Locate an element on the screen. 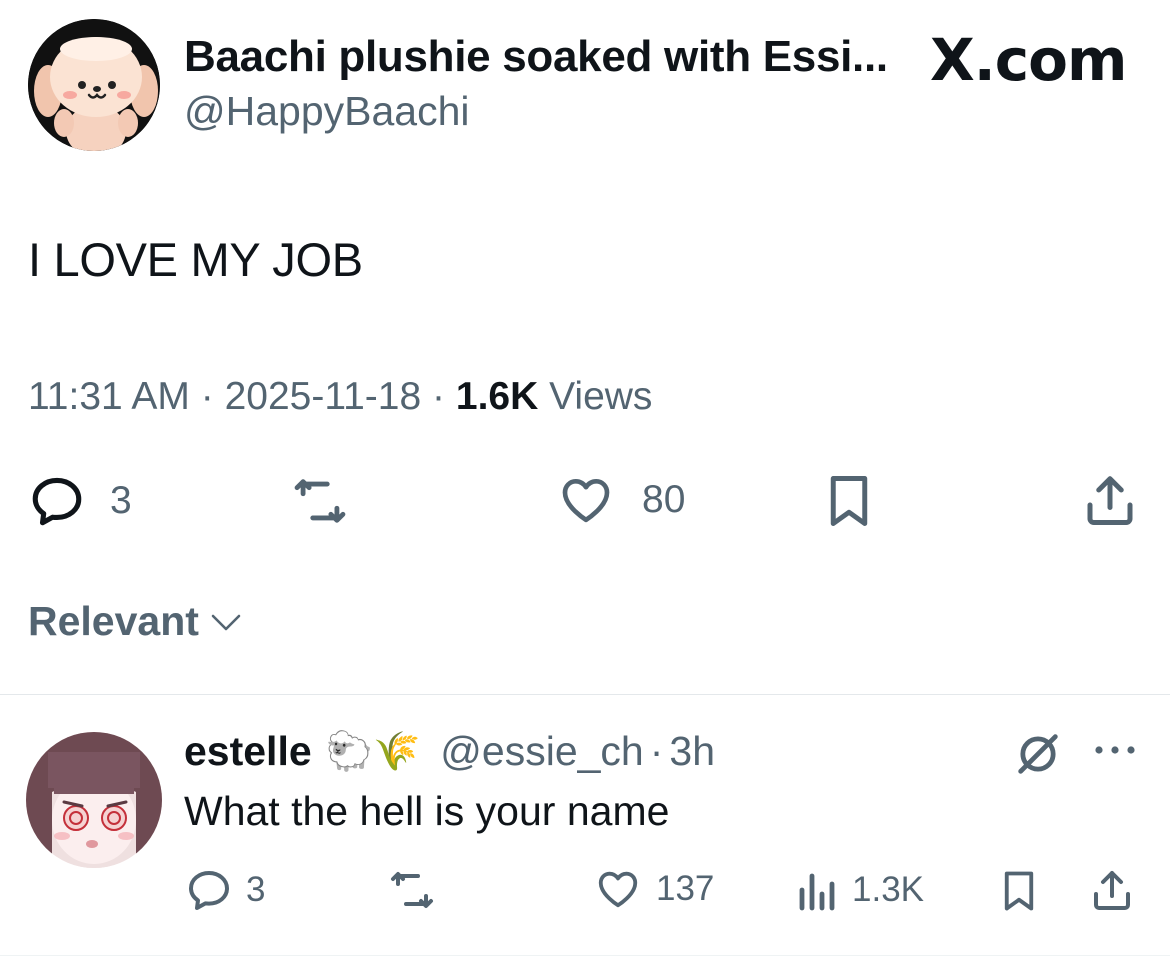  bookmark-button is located at coordinates (849, 501).